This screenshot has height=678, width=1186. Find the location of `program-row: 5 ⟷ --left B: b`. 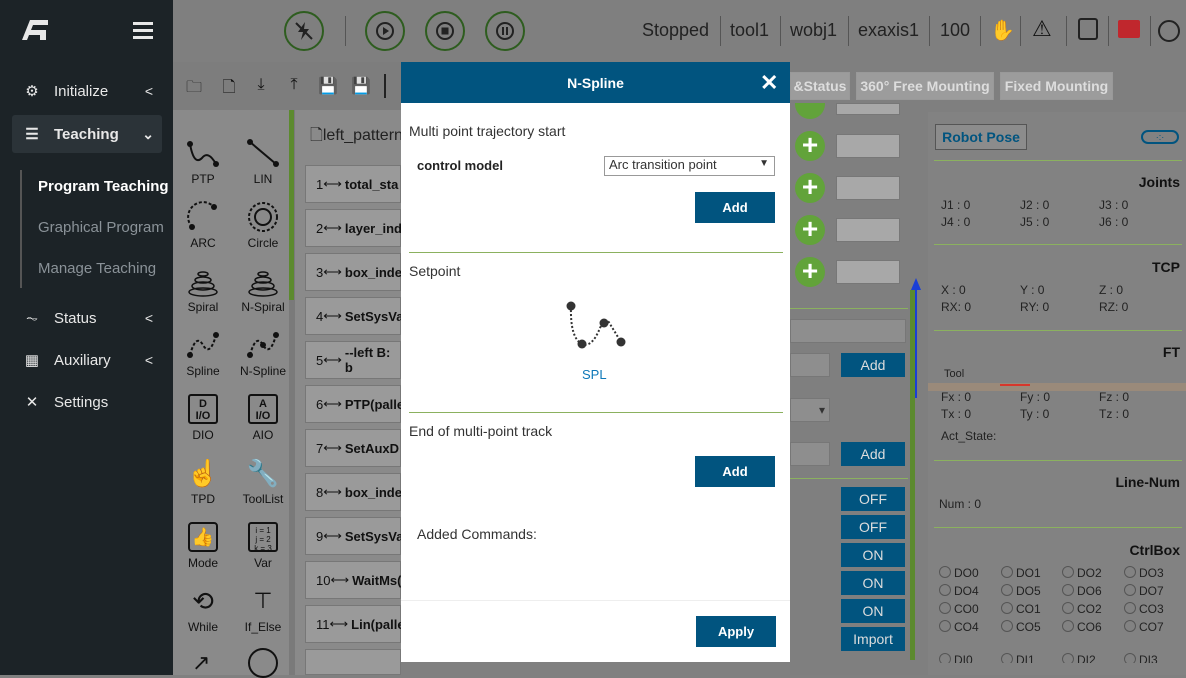

program-row: 5 ⟷ --left B: b is located at coordinates (353, 360).